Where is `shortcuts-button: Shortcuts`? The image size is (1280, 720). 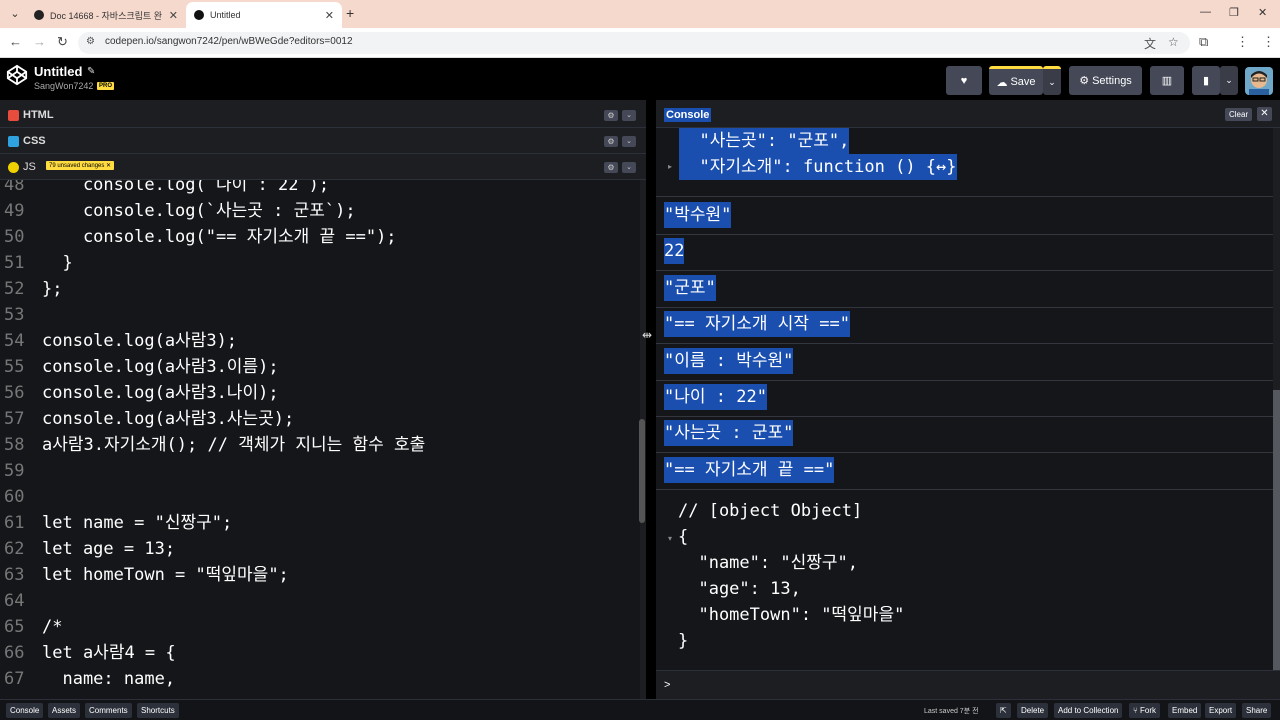 shortcuts-button: Shortcuts is located at coordinates (158, 710).